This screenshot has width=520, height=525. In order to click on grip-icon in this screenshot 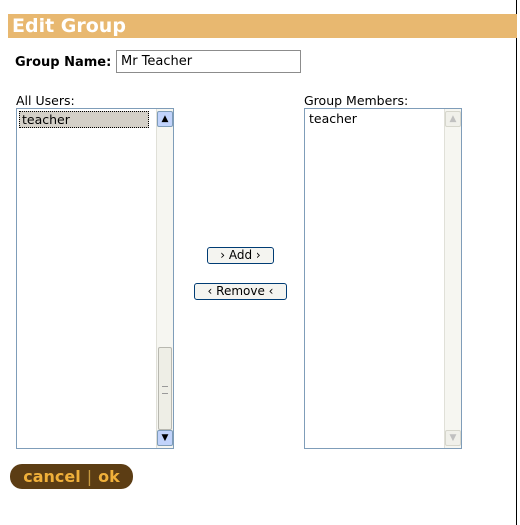, I will do `click(165, 389)`.